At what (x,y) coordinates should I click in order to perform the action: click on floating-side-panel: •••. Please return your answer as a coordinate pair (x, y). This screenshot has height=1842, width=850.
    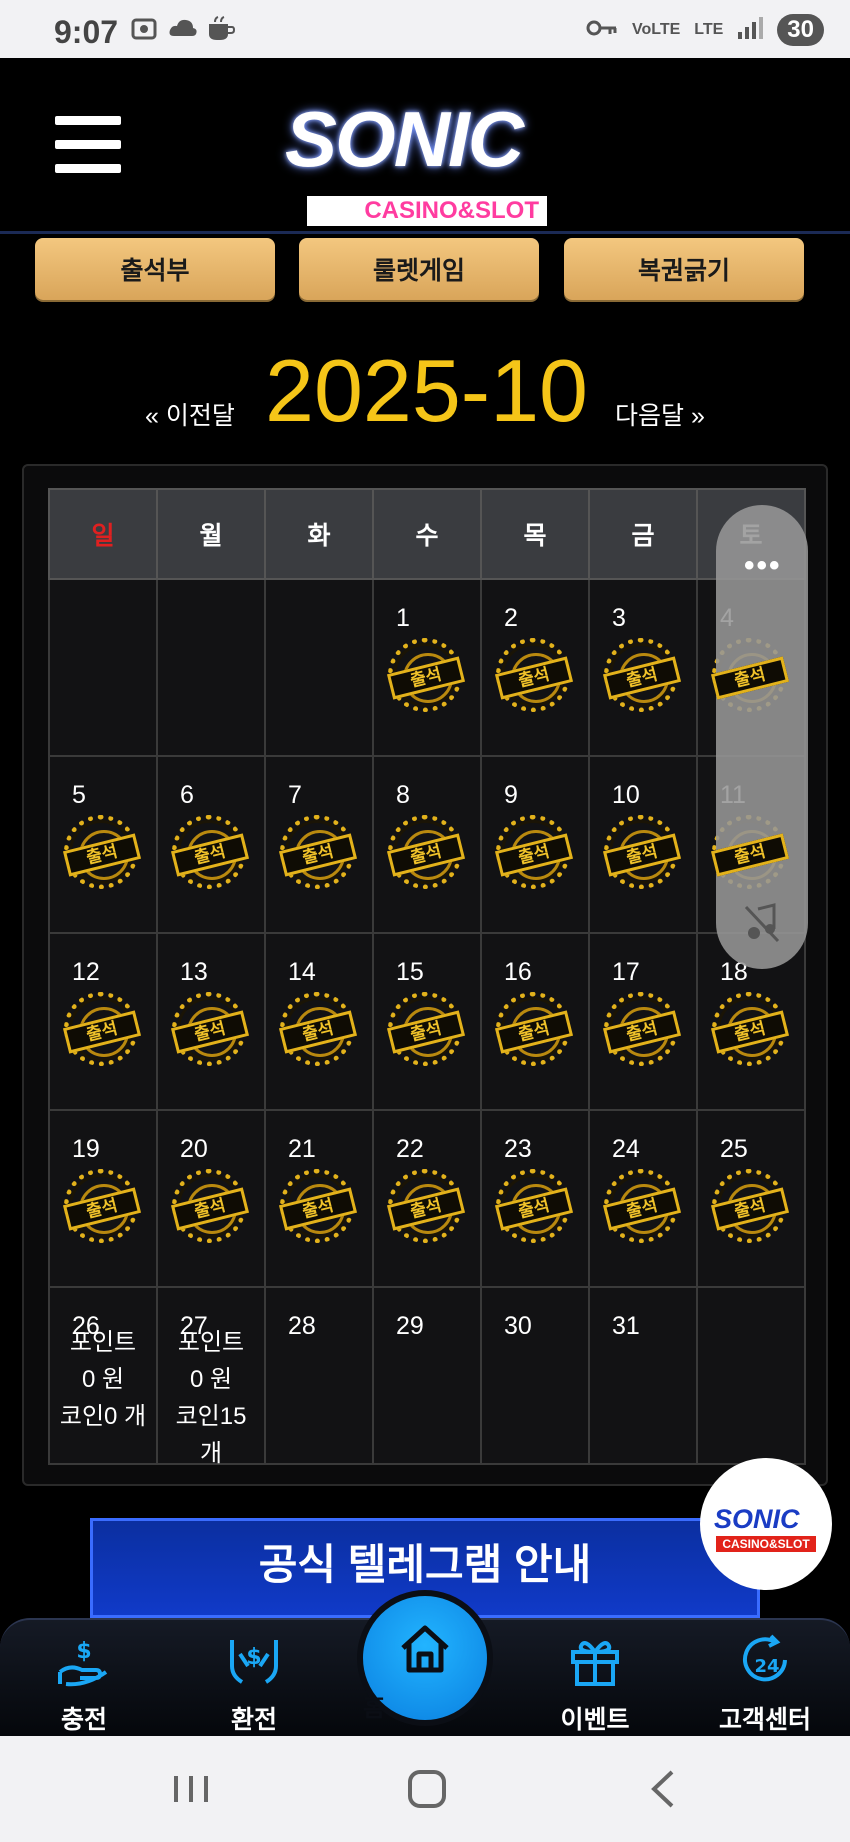
    Looking at the image, I should click on (762, 737).